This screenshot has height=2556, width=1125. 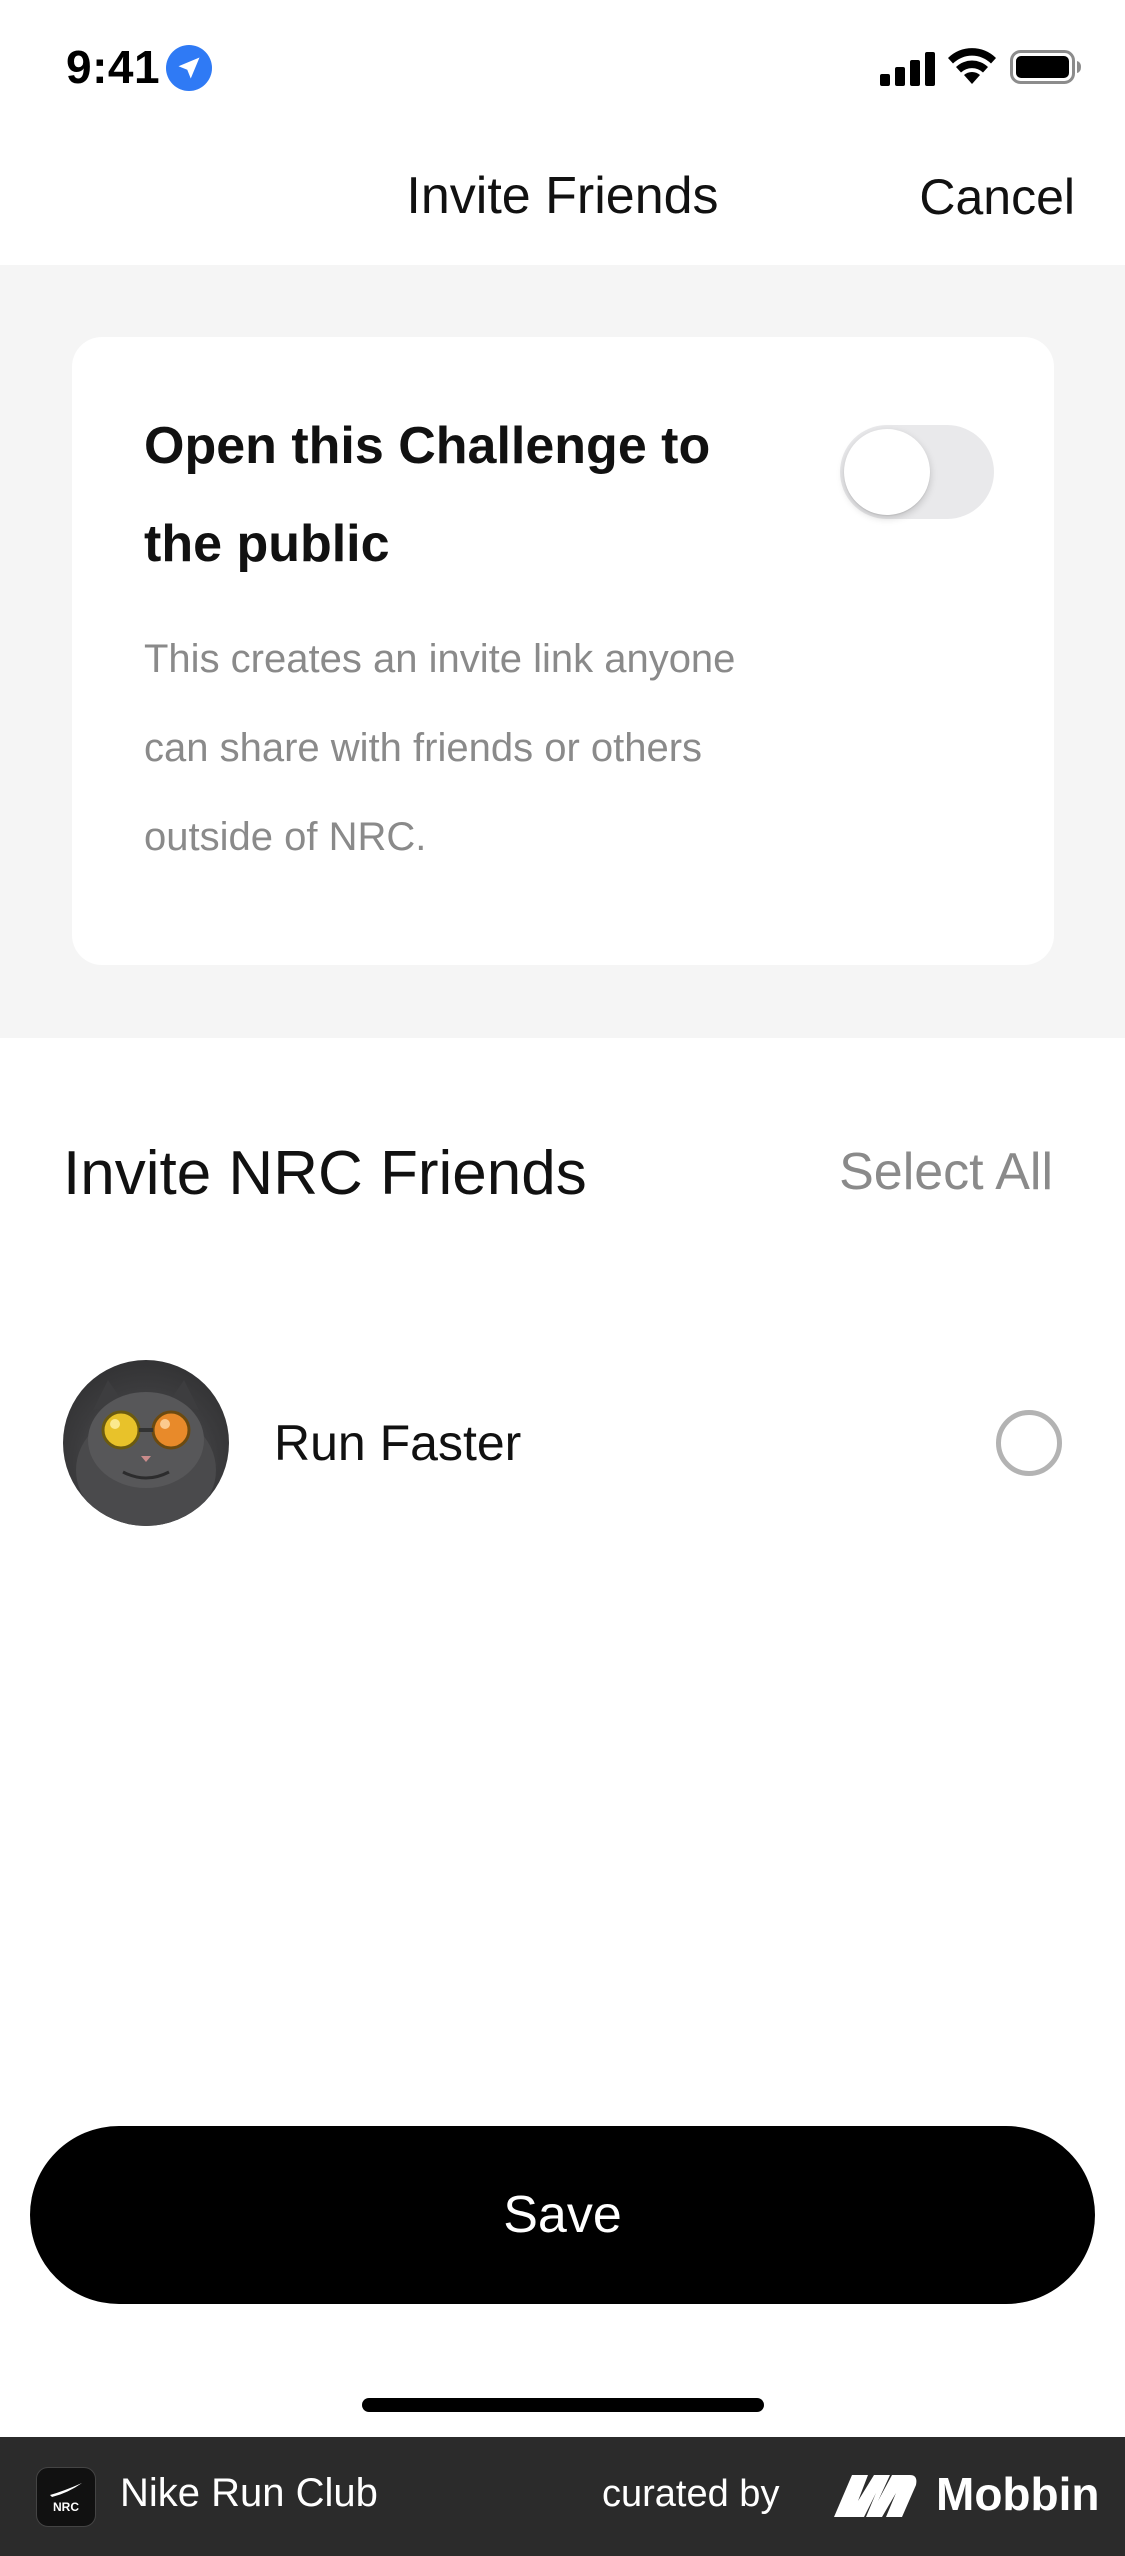 I want to click on friend-list-item: Run Faster, so click(x=562, y=1445).